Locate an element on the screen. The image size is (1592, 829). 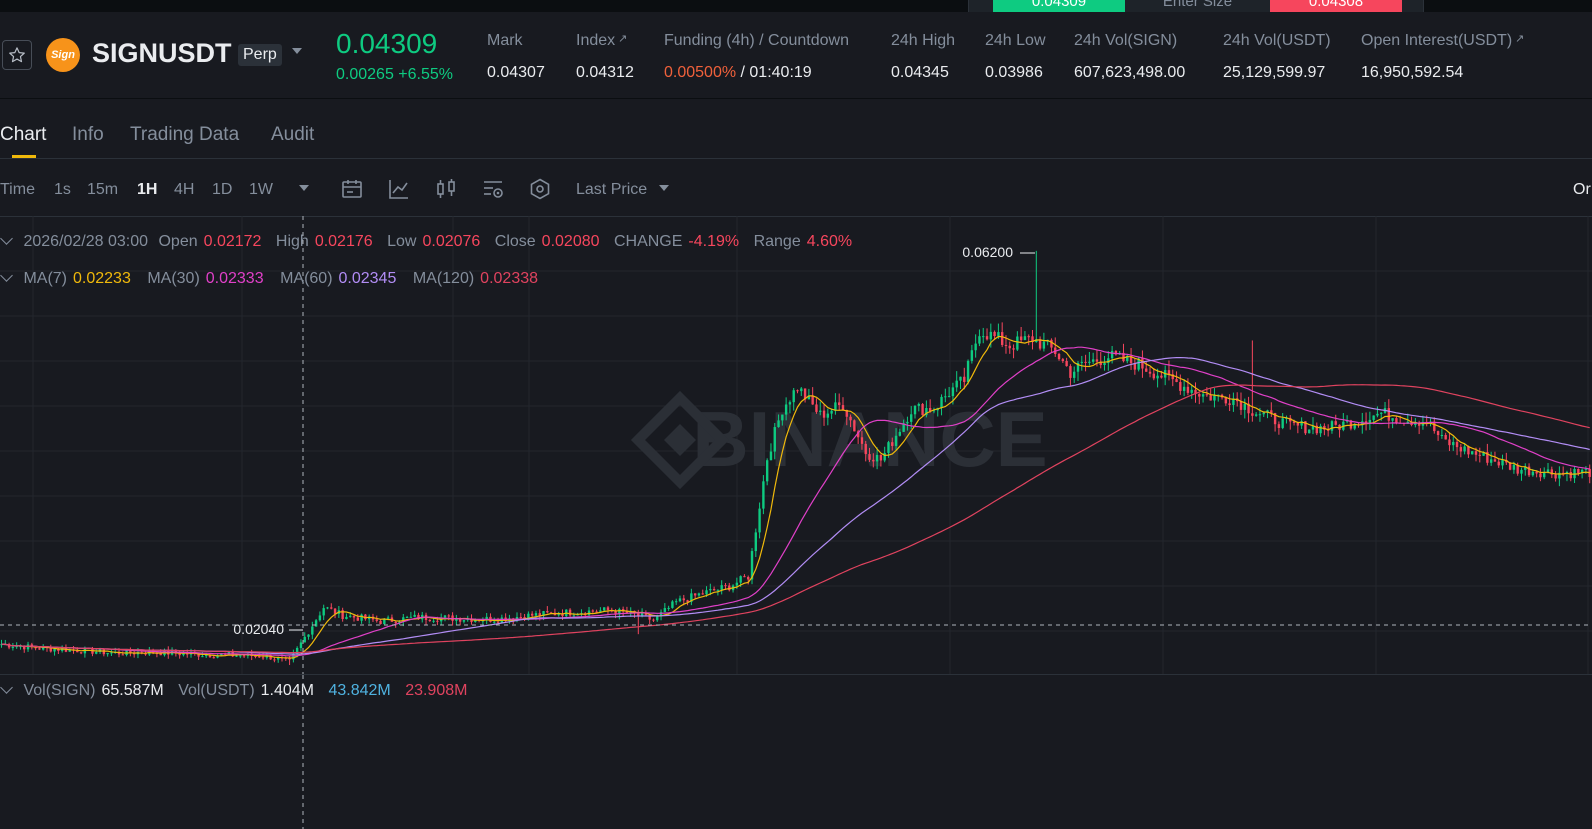
stat-value: 16,950,592.54 is located at coordinates (1412, 72).